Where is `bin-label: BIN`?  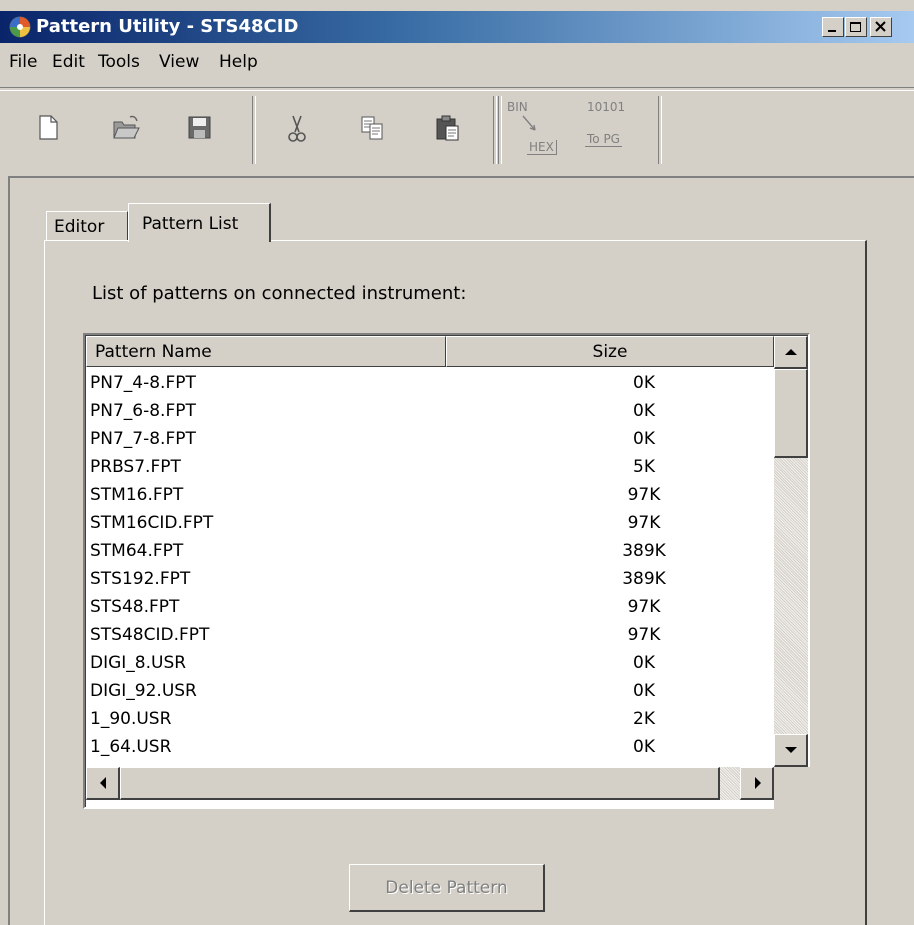
bin-label: BIN is located at coordinates (517, 107).